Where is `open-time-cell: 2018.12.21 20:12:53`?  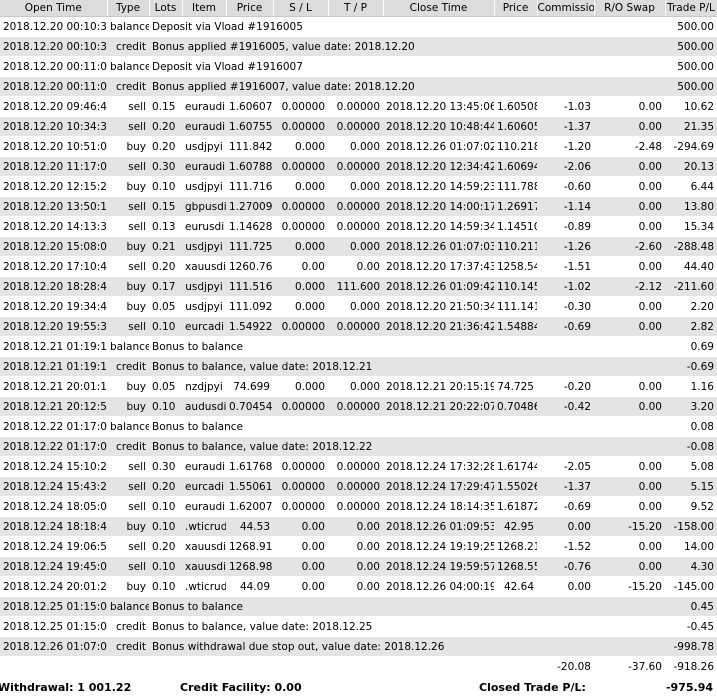
open-time-cell: 2018.12.21 20:12:53 is located at coordinates (53, 406).